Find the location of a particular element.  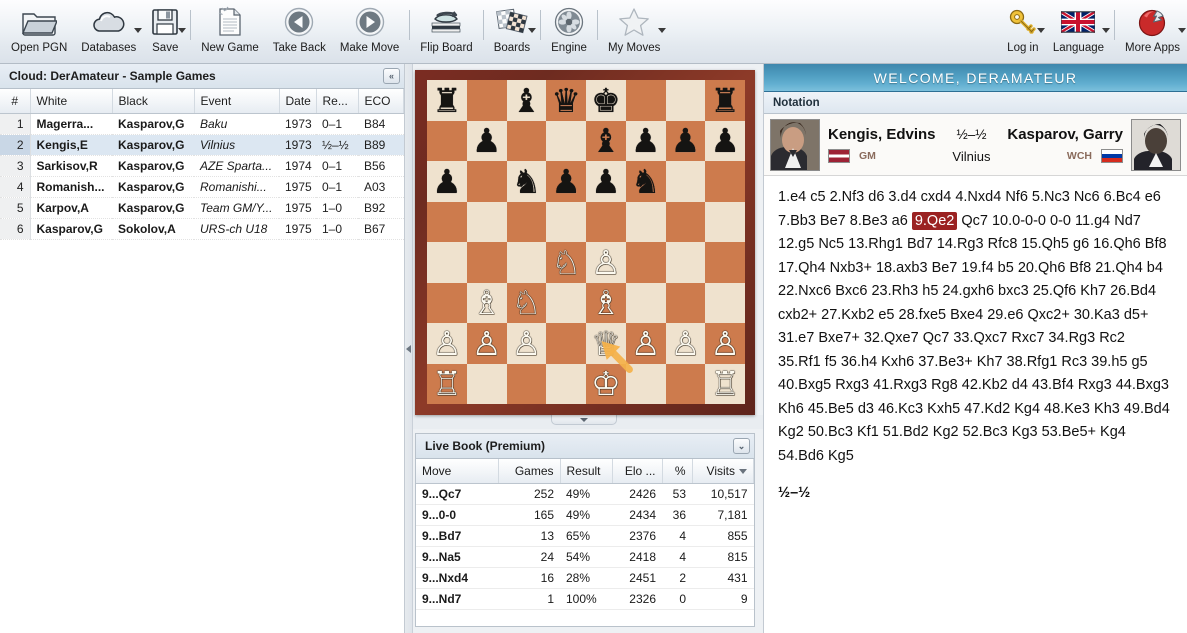

column-header-percent: % is located at coordinates (677, 471).